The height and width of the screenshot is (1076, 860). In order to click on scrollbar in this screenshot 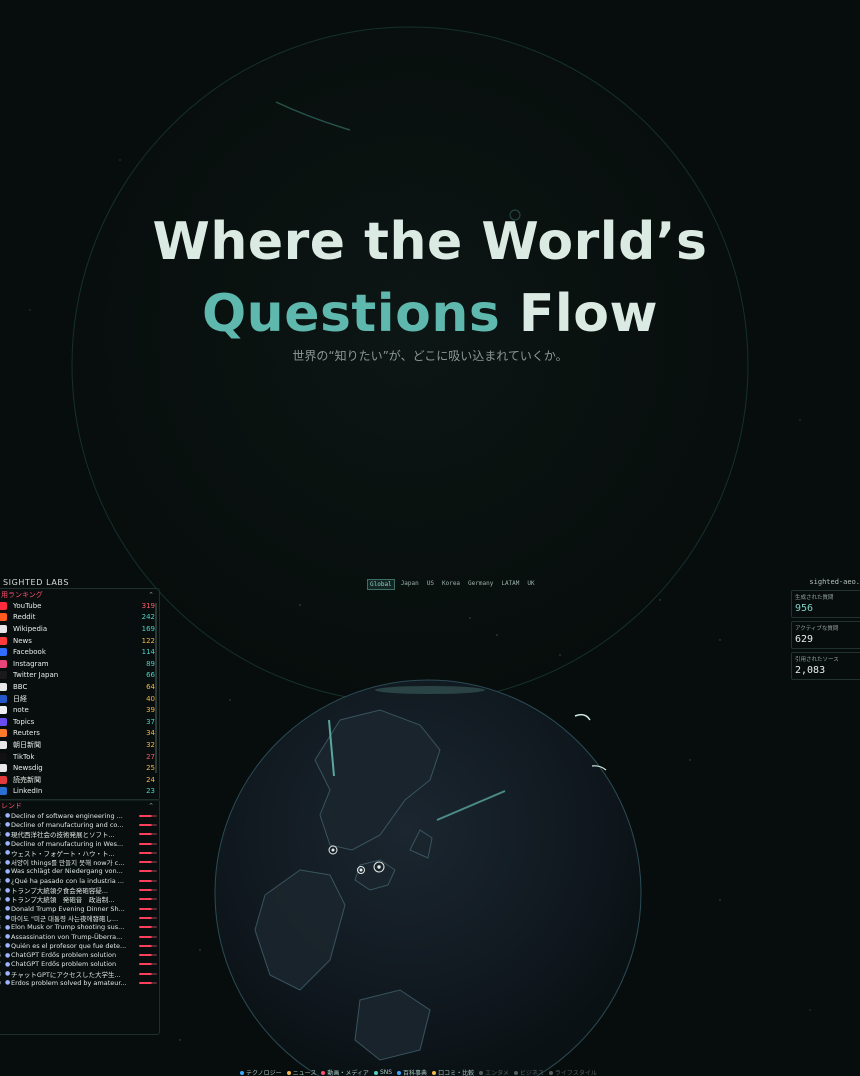, I will do `click(156, 688)`.